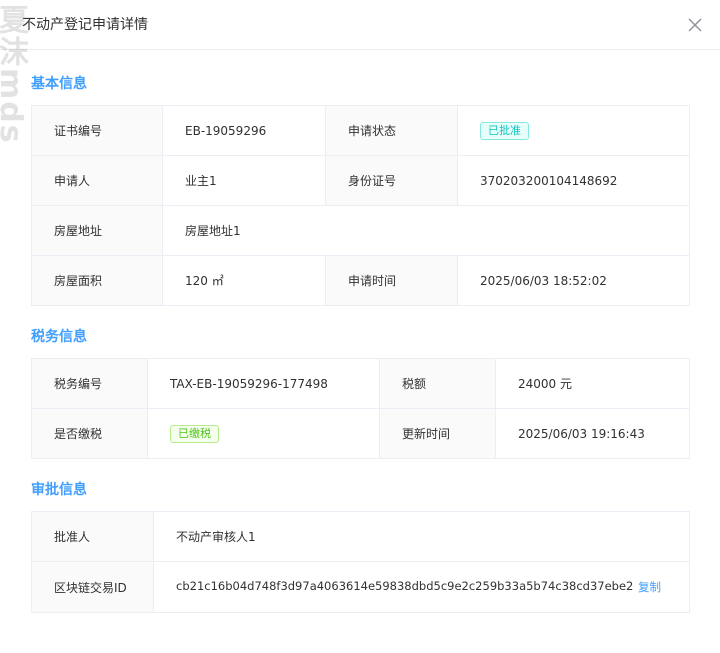 The width and height of the screenshot is (720, 653). I want to click on area-value: 120 ㎡, so click(244, 280).